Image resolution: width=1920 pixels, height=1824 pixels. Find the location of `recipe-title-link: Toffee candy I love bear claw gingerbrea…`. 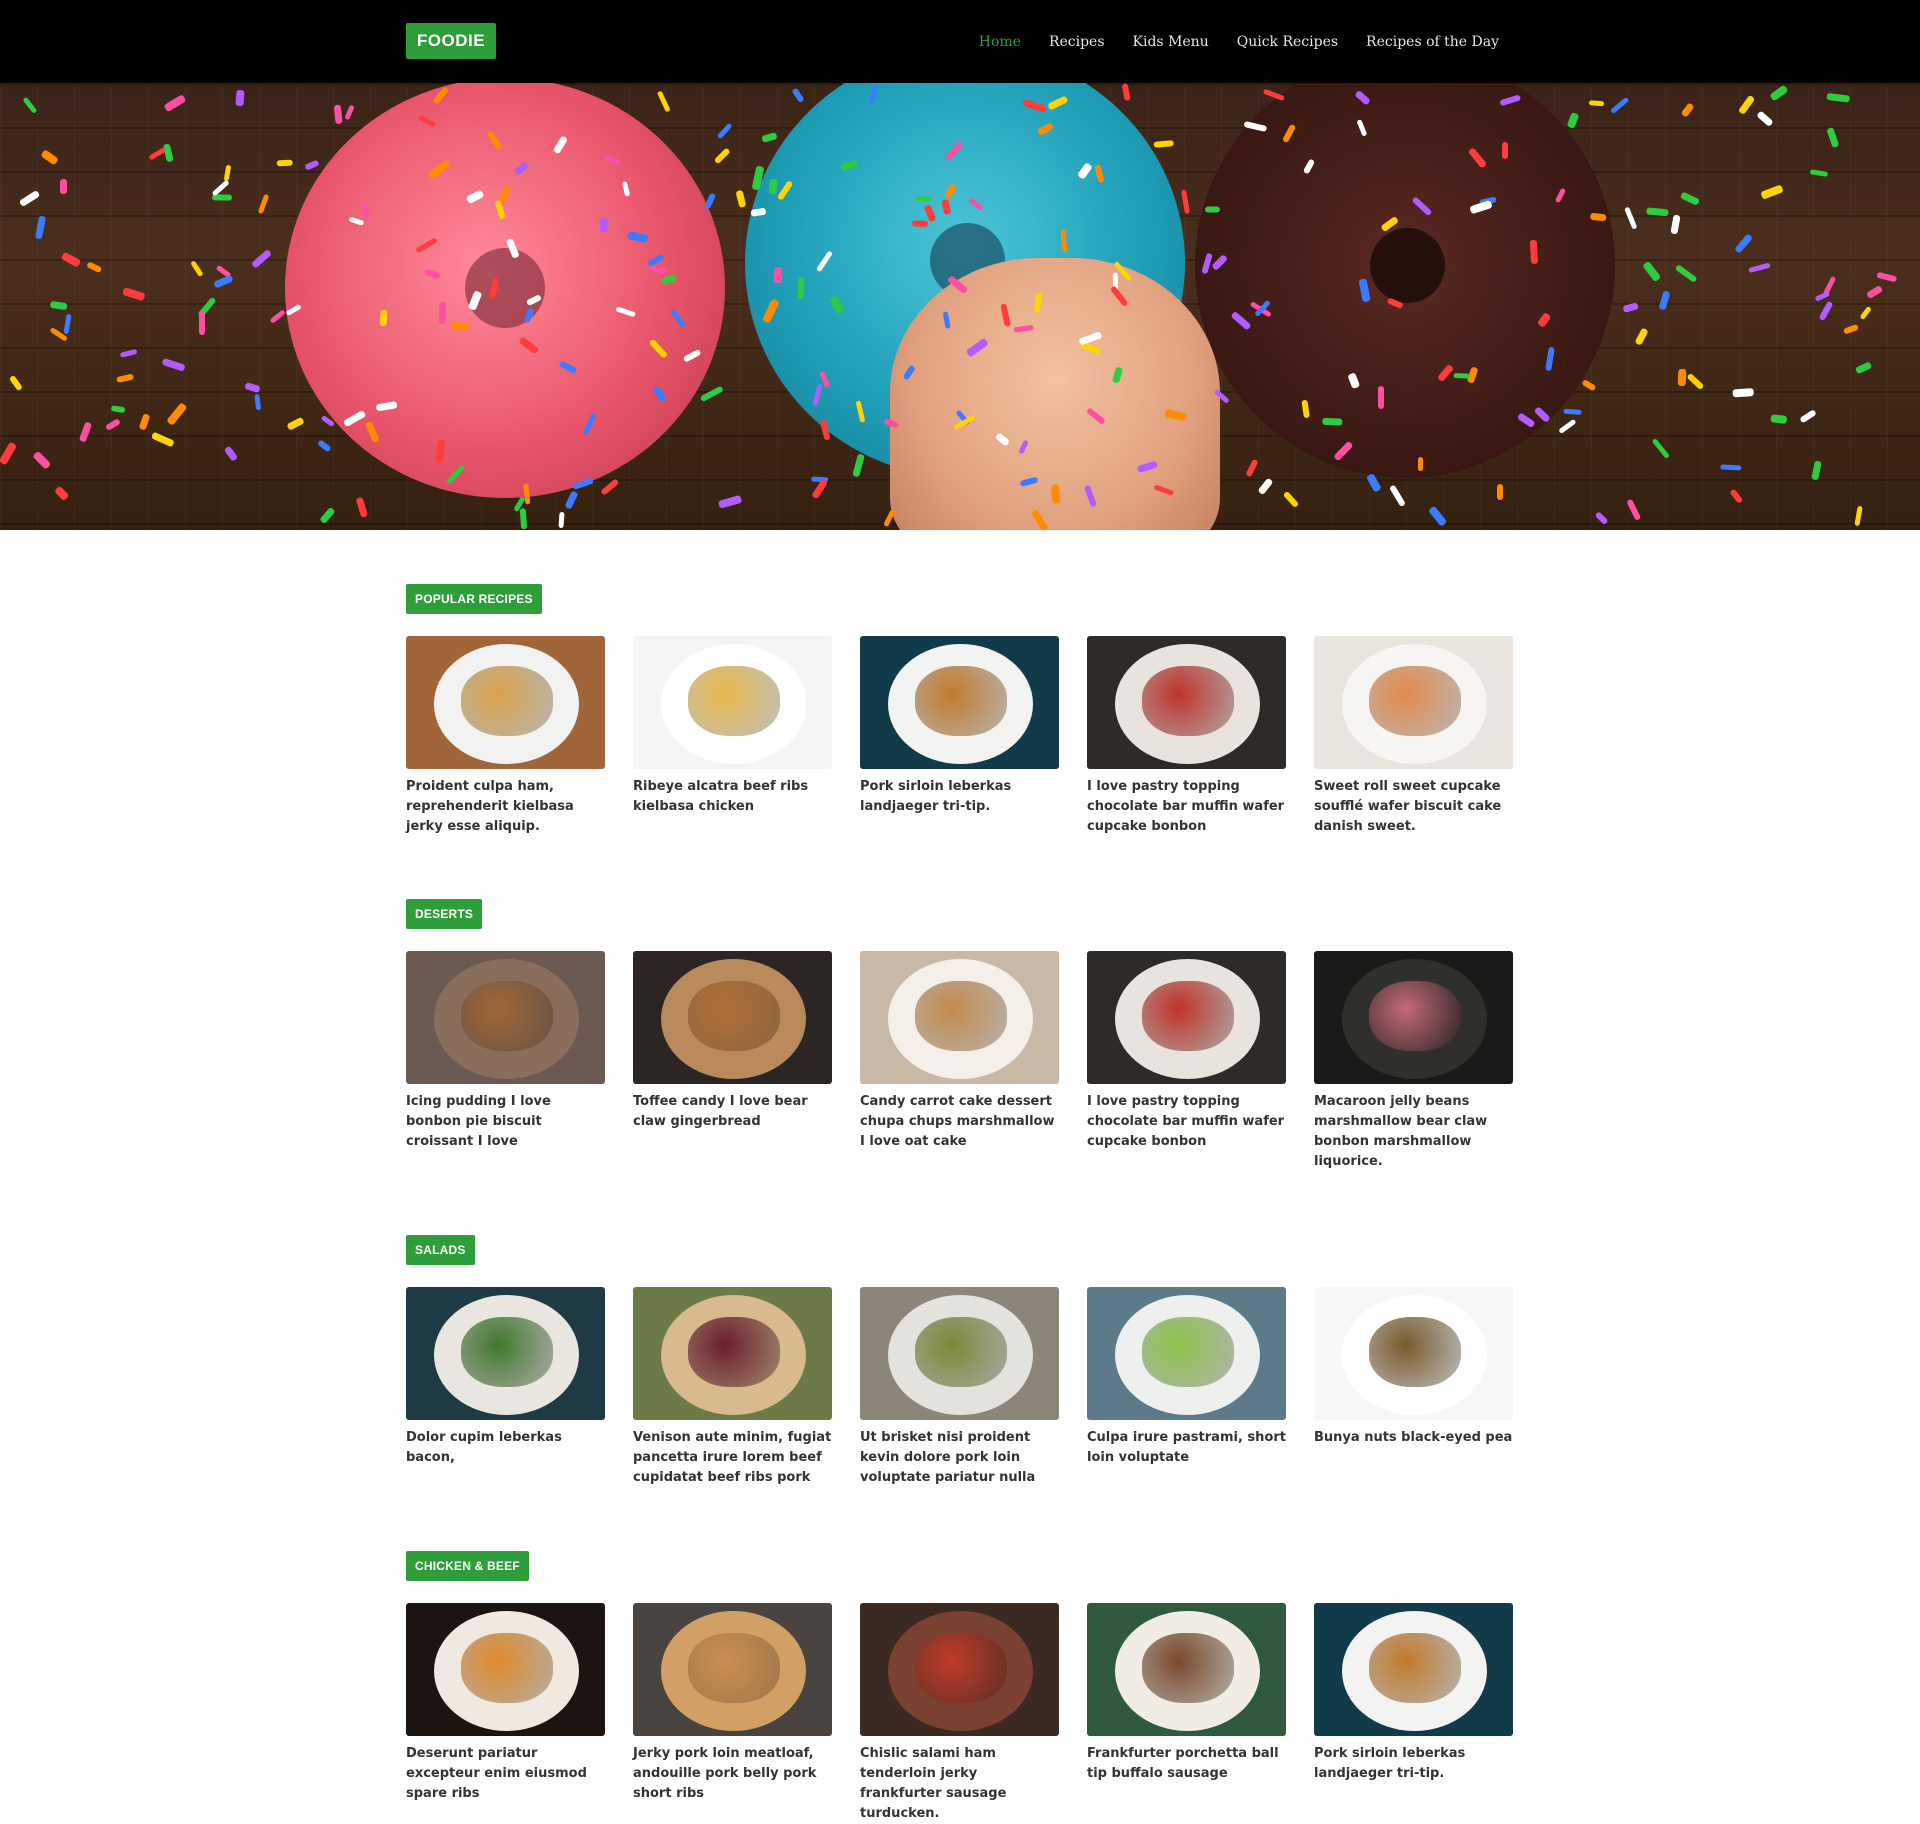

recipe-title-link: Toffee candy I love bear claw gingerbrea… is located at coordinates (732, 1112).